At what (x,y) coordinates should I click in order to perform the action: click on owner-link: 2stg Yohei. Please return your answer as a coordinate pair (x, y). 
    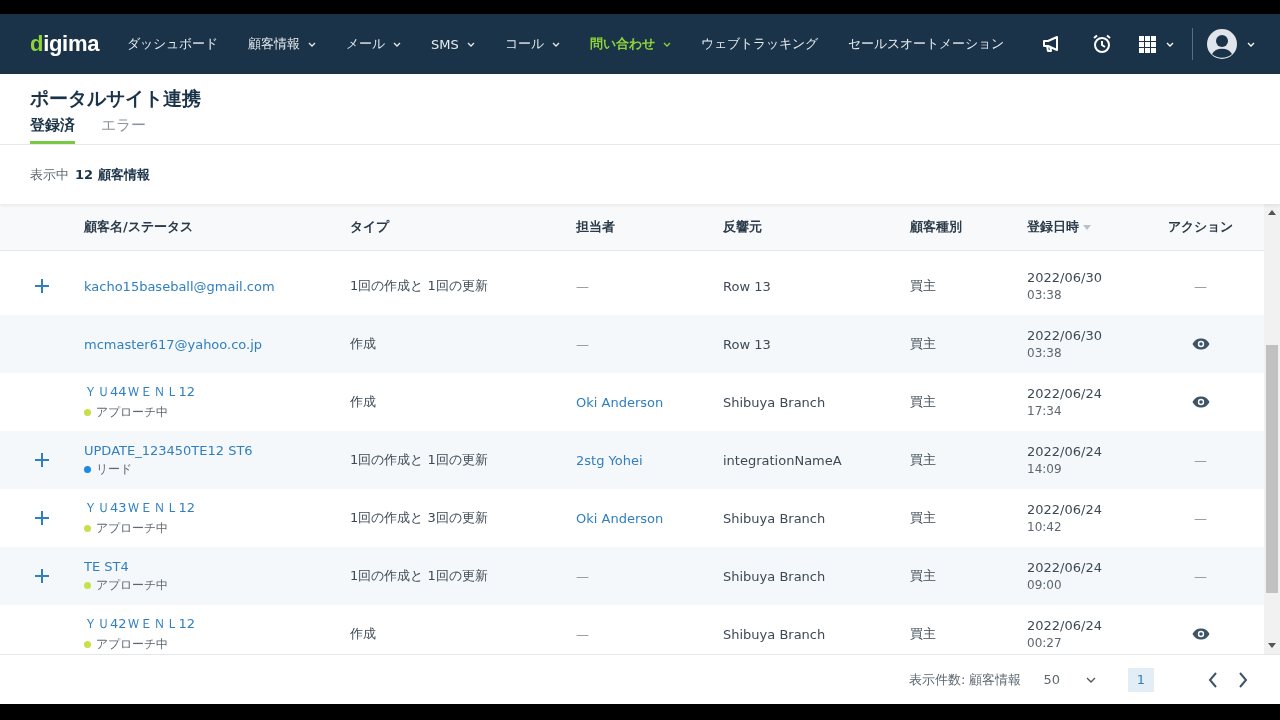
    Looking at the image, I should click on (609, 460).